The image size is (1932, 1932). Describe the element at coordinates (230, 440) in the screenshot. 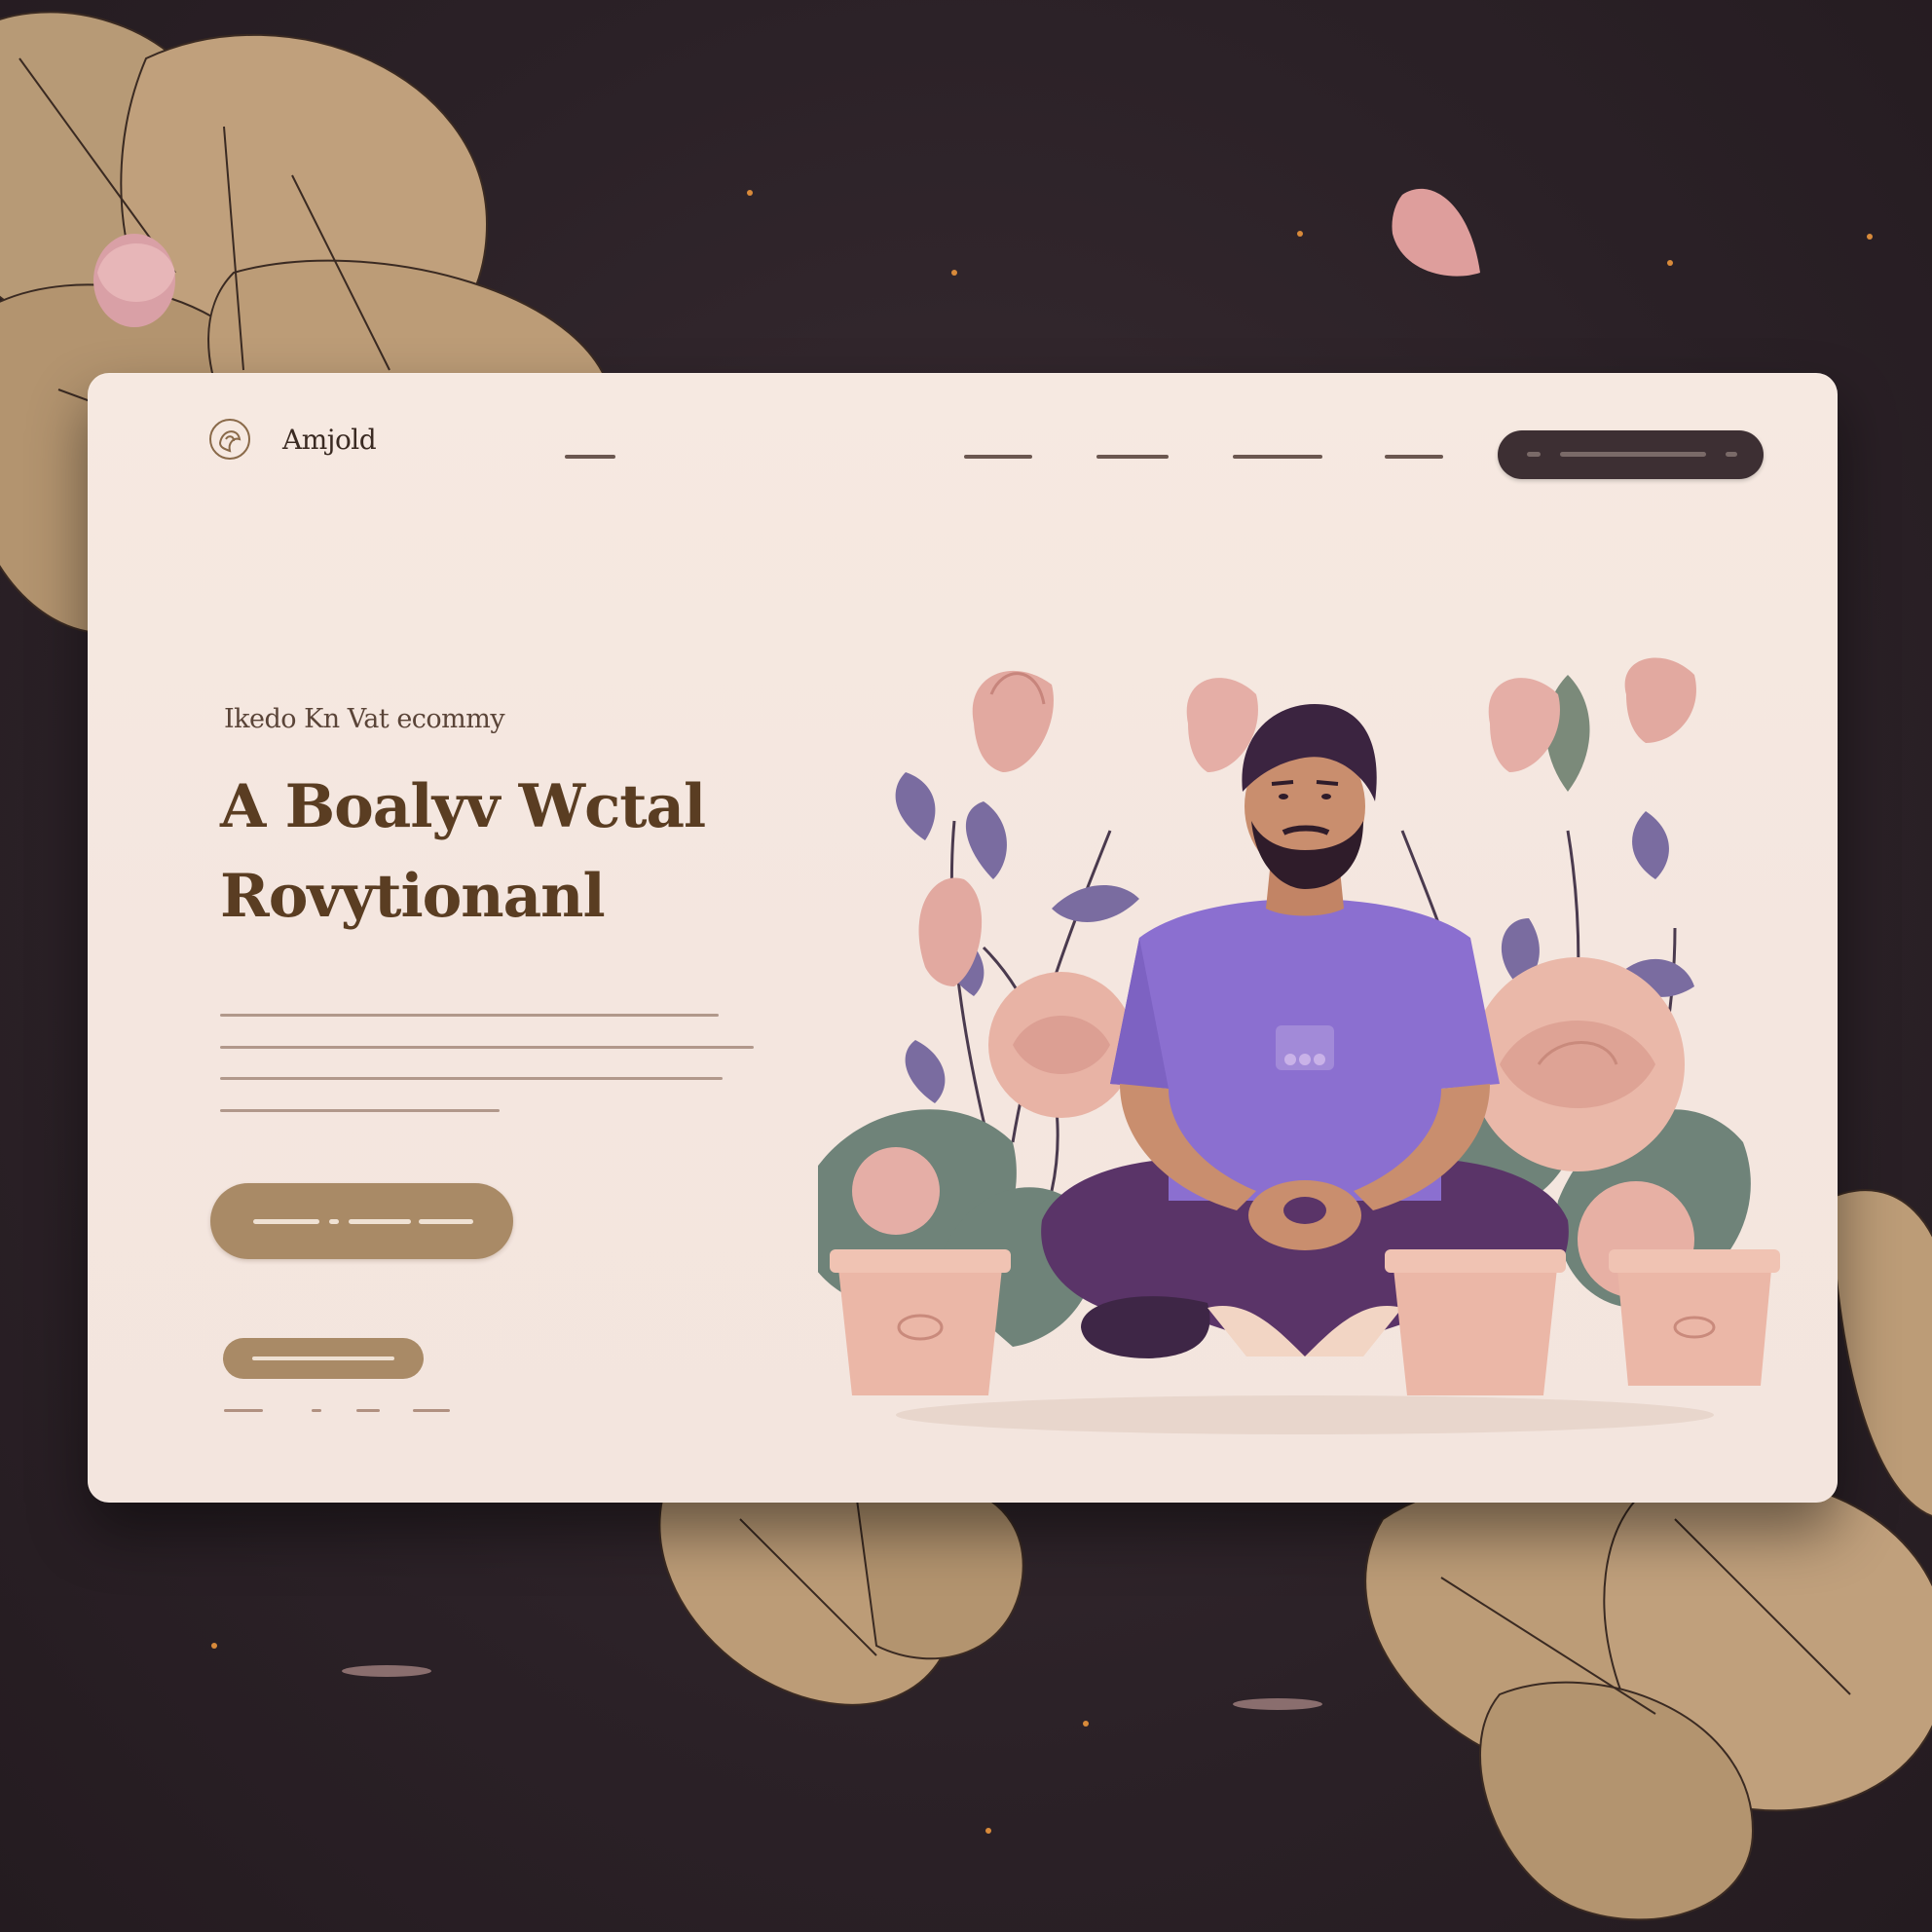

I see `logo-rose-icon` at that location.